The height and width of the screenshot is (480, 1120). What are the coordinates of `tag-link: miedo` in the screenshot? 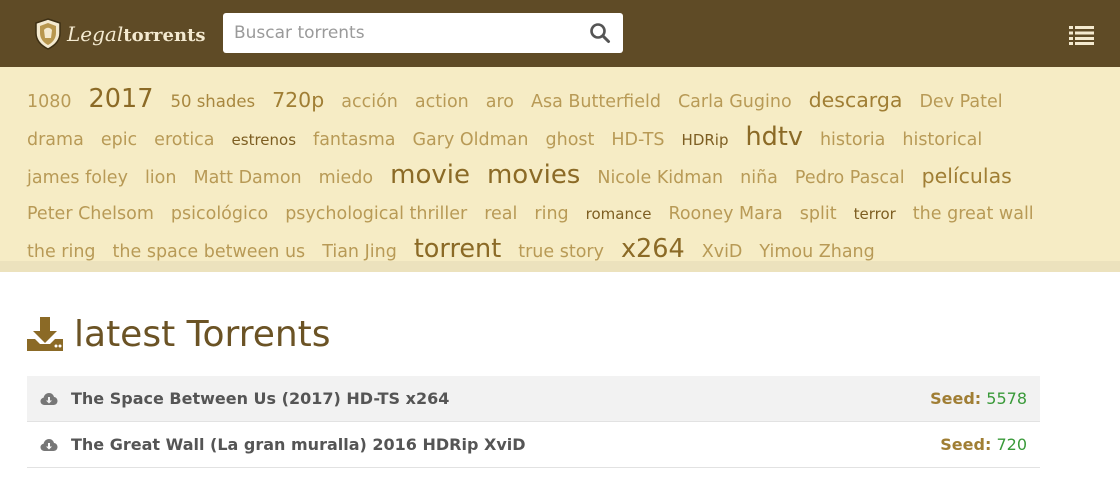 It's located at (346, 178).